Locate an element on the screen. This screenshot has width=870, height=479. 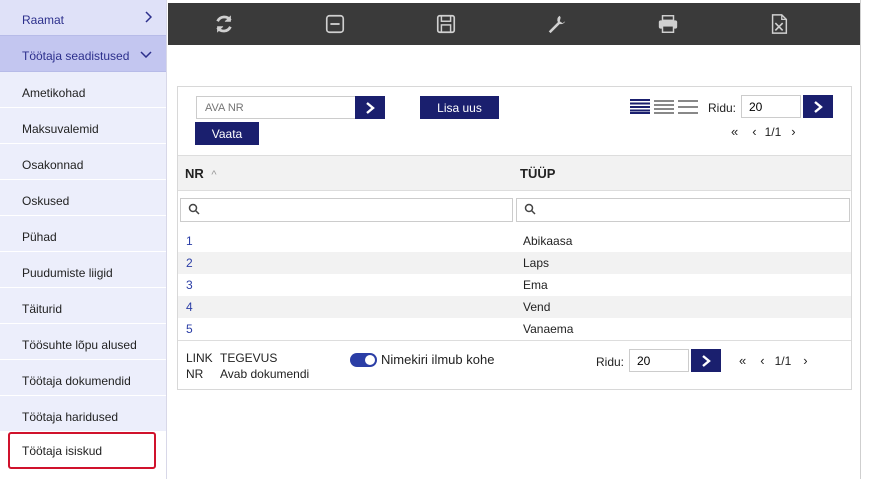
row-tyyp: Laps is located at coordinates (536, 263).